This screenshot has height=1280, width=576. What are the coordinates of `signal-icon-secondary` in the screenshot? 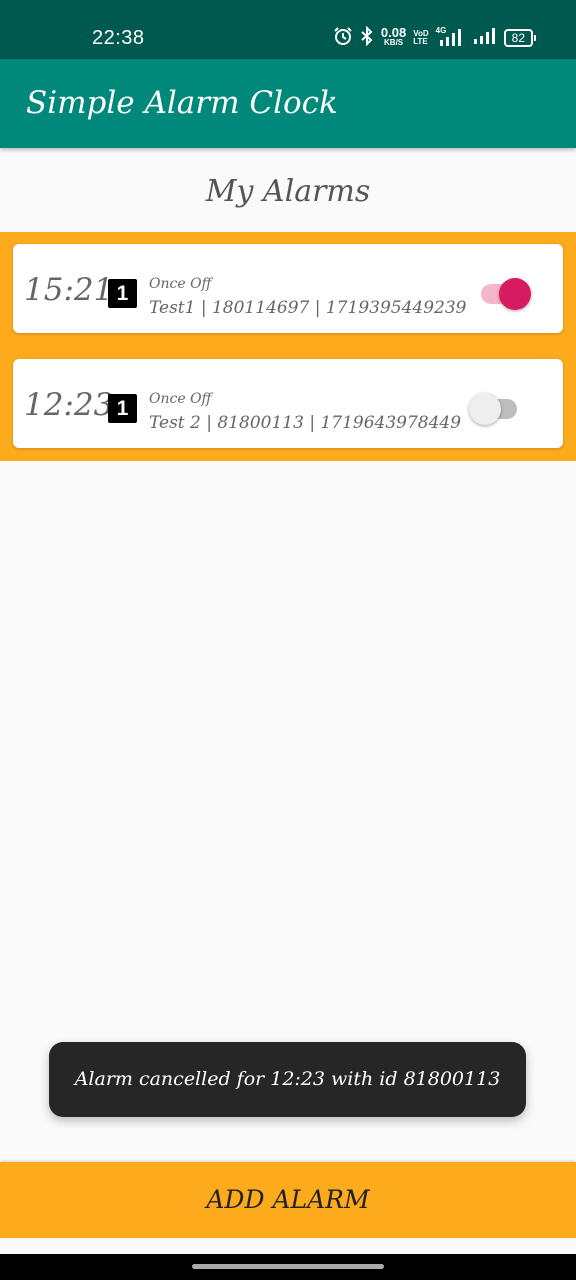 It's located at (485, 37).